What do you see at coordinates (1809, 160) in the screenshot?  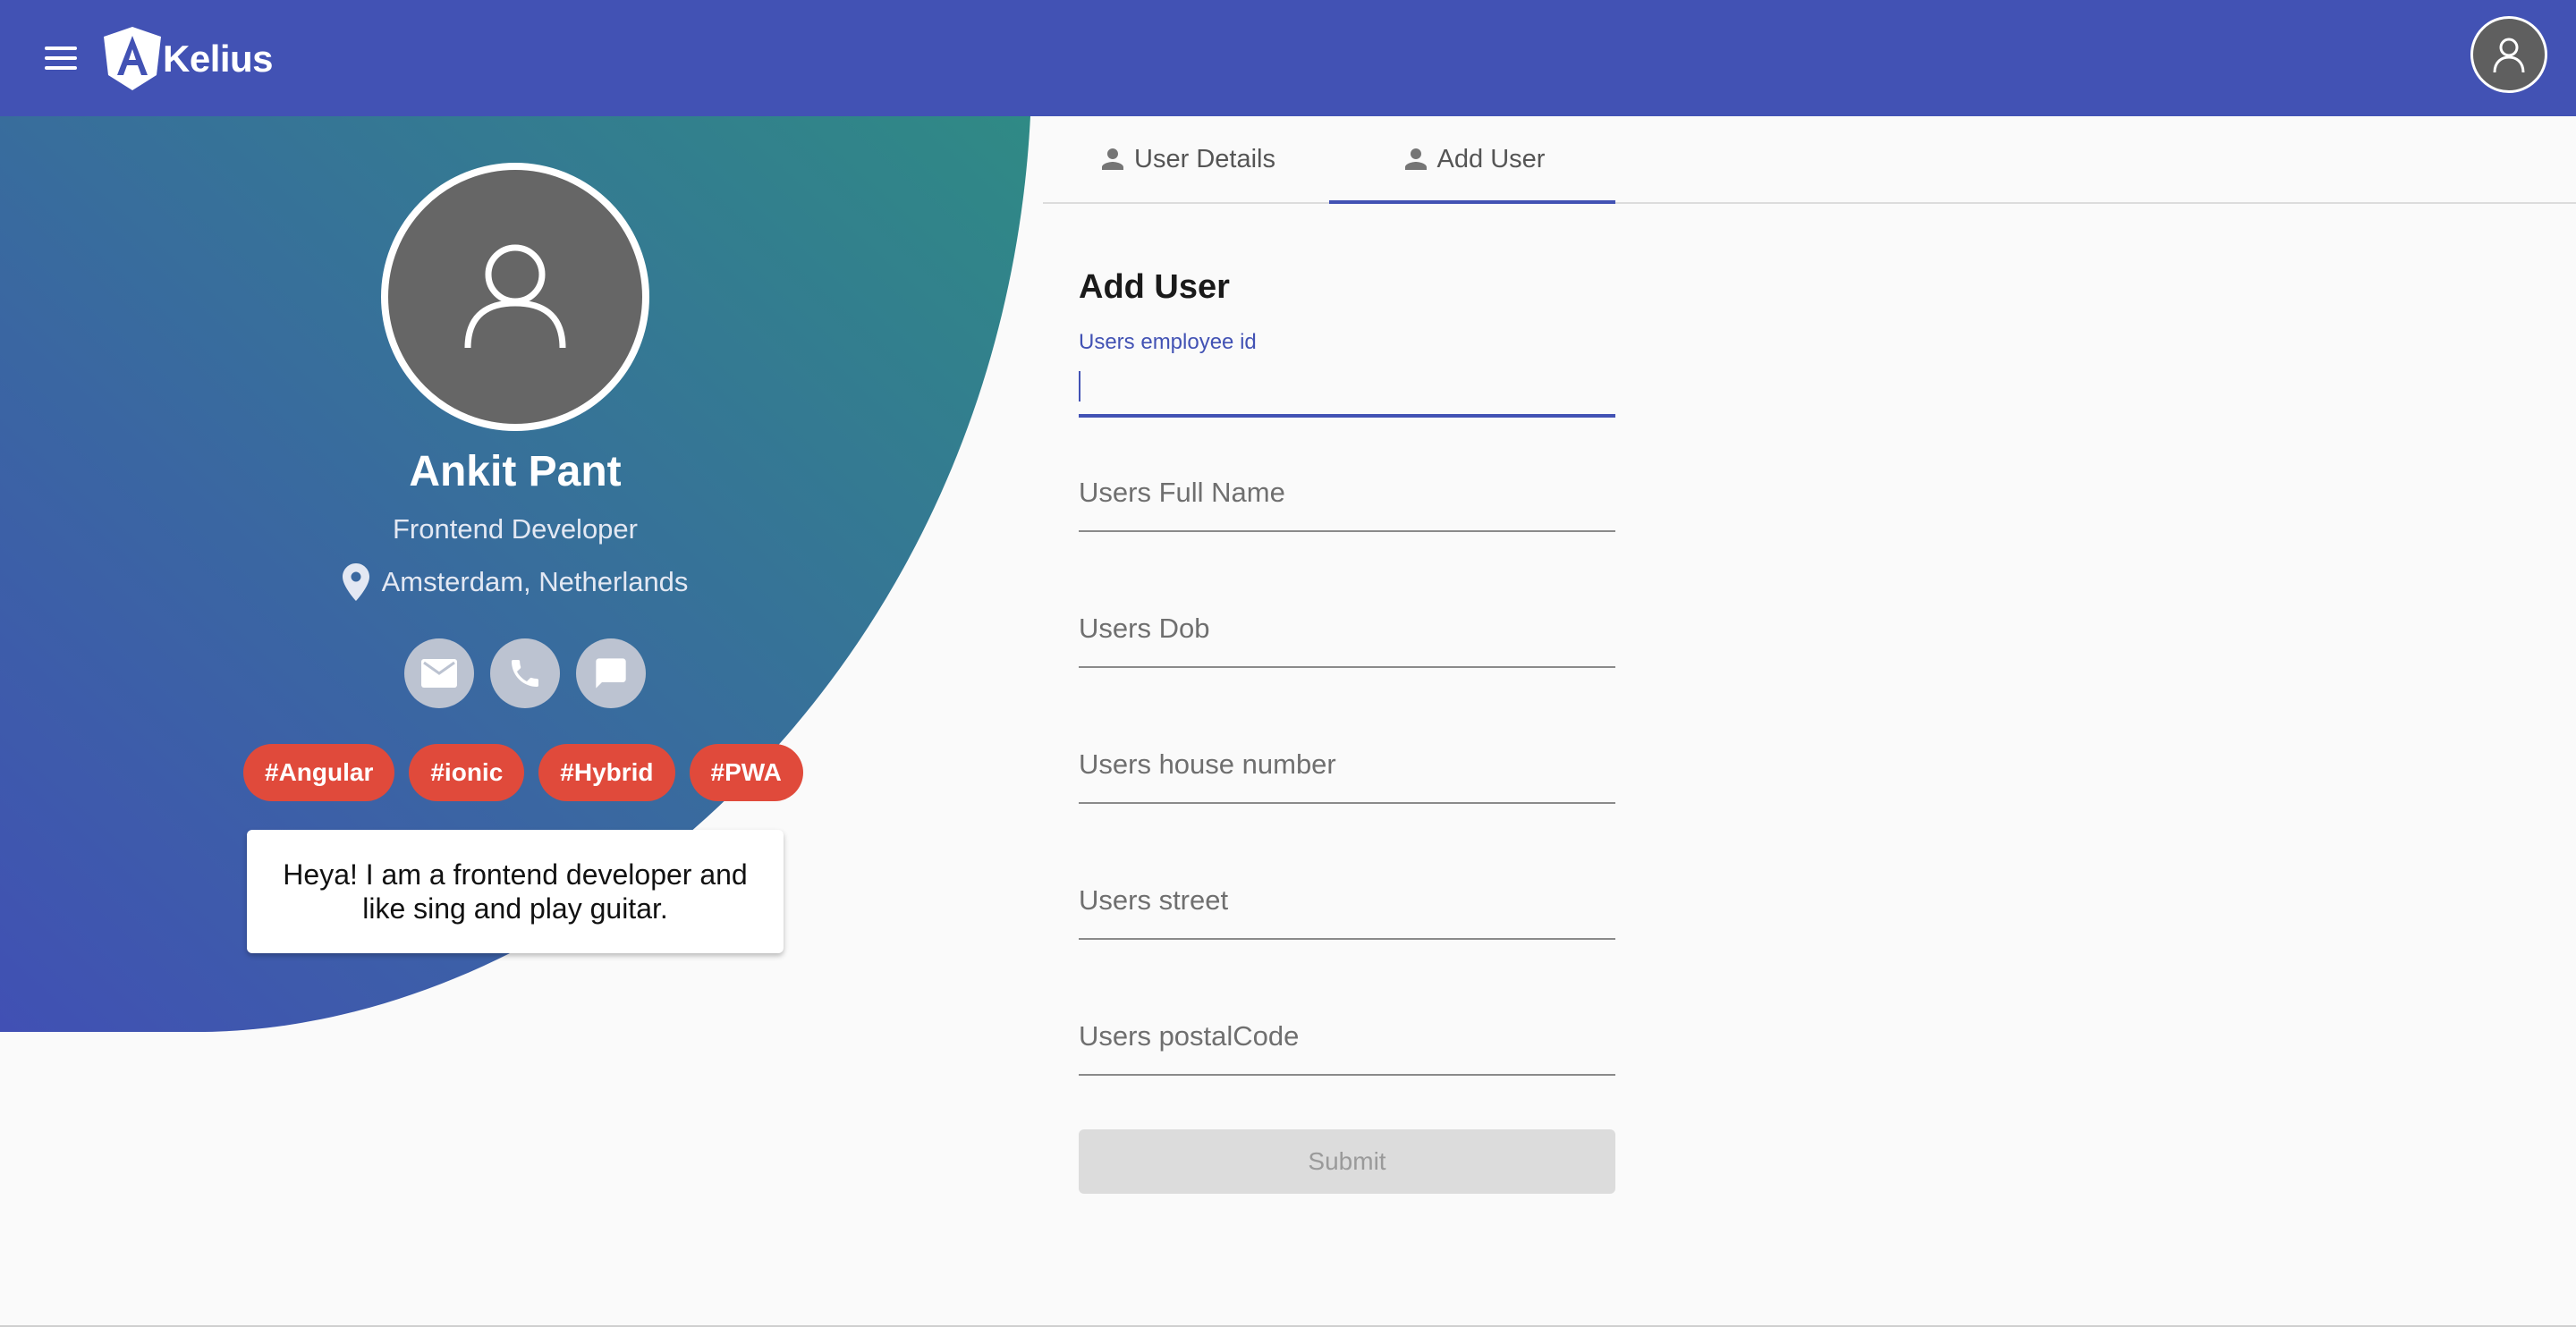 I see `tab-bar: User Details Add User` at bounding box center [1809, 160].